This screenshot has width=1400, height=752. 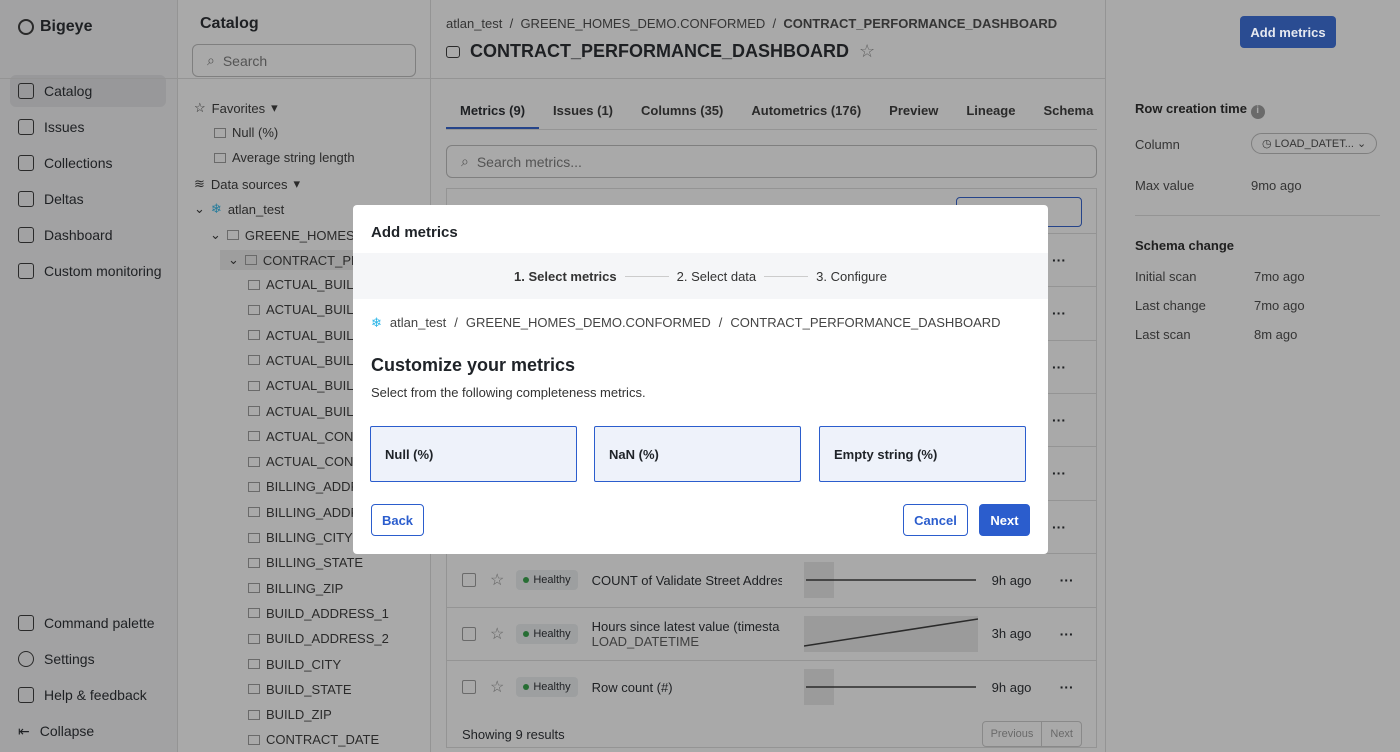 What do you see at coordinates (935, 520) in the screenshot?
I see `cancel-button: Cancel` at bounding box center [935, 520].